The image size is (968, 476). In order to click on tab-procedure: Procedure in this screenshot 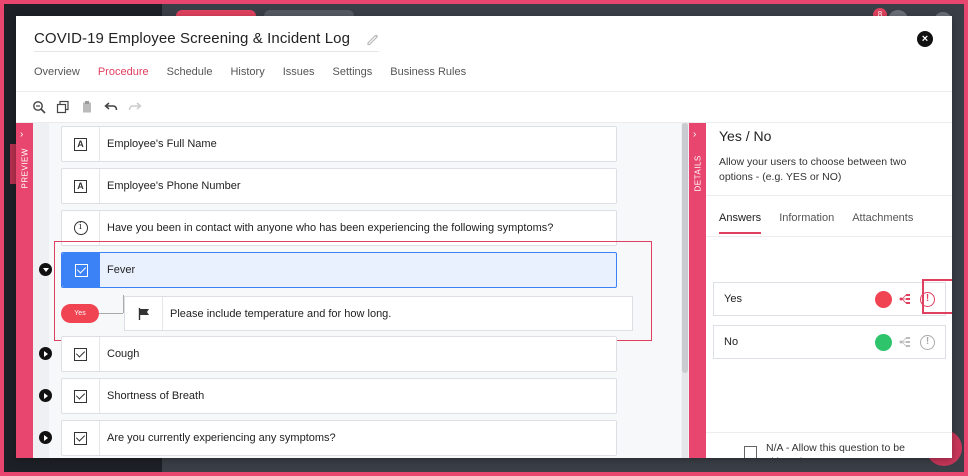, I will do `click(123, 76)`.